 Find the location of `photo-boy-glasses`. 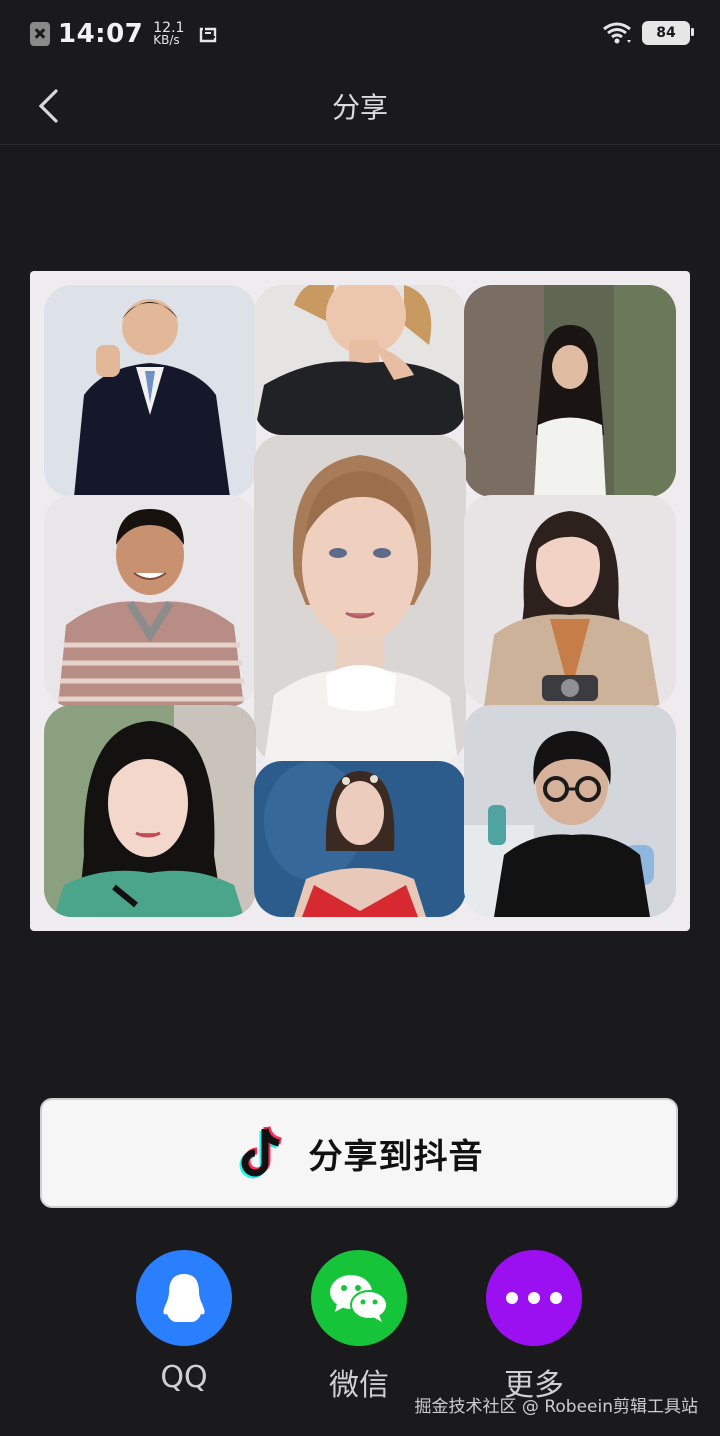

photo-boy-glasses is located at coordinates (570, 811).